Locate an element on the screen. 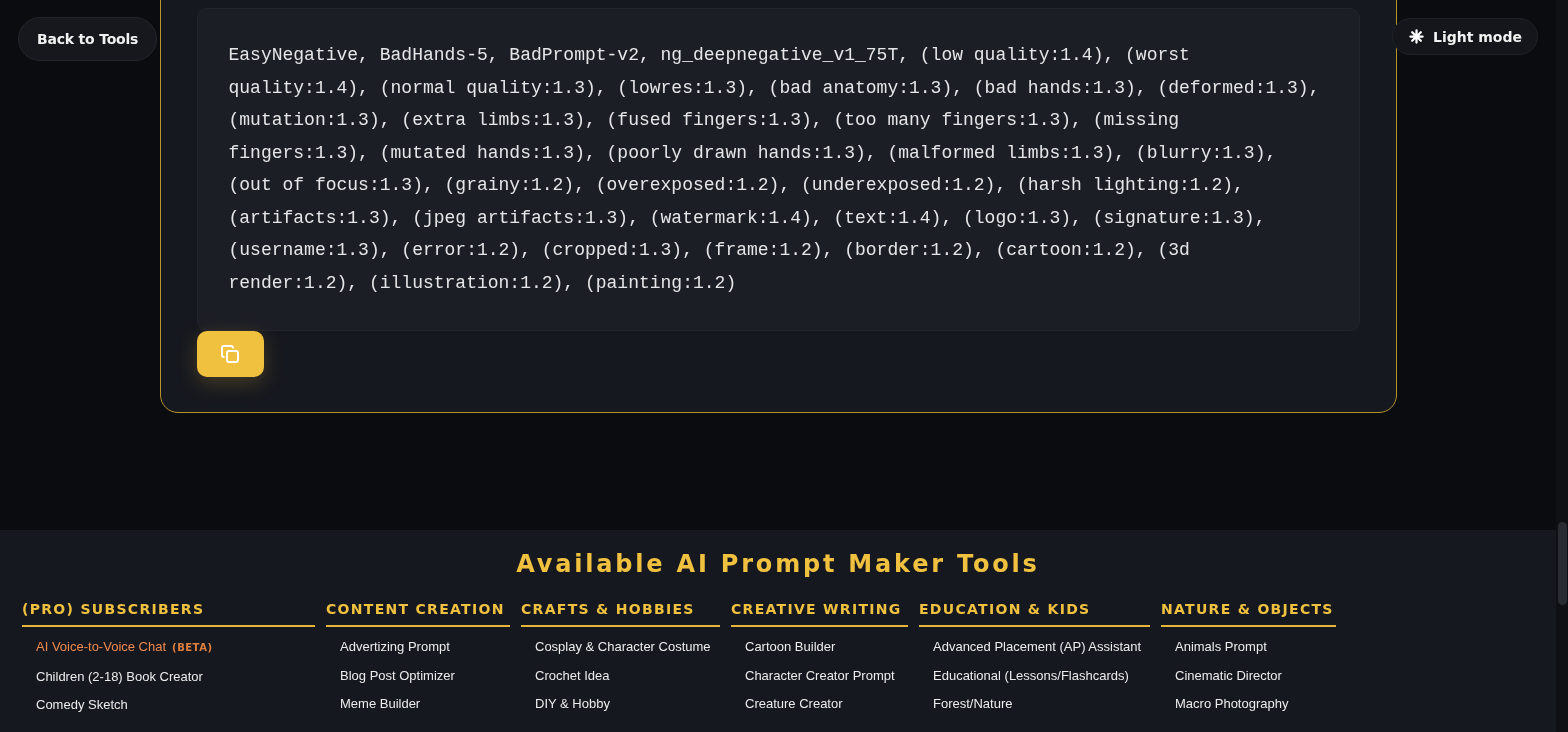 This screenshot has width=1568, height=732. tool-link: DIY & Hobby is located at coordinates (572, 704).